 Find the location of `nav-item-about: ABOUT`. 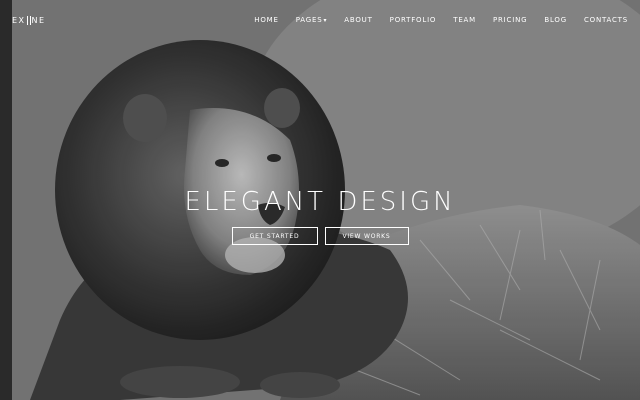

nav-item-about: ABOUT is located at coordinates (358, 20).